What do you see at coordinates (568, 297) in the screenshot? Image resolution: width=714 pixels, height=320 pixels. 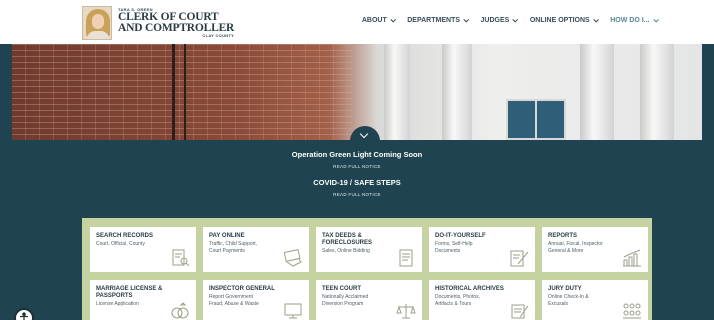 I see `card-subtitle: Online Check-In &` at bounding box center [568, 297].